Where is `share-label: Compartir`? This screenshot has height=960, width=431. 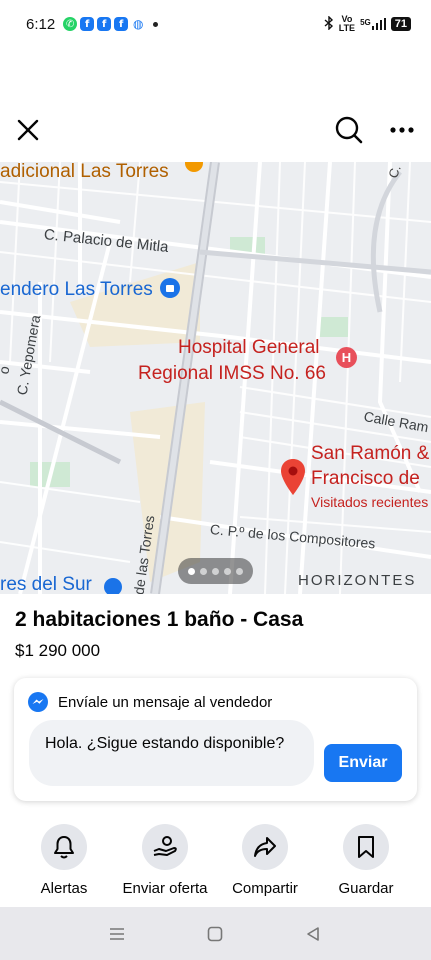 share-label: Compartir is located at coordinates (265, 888).